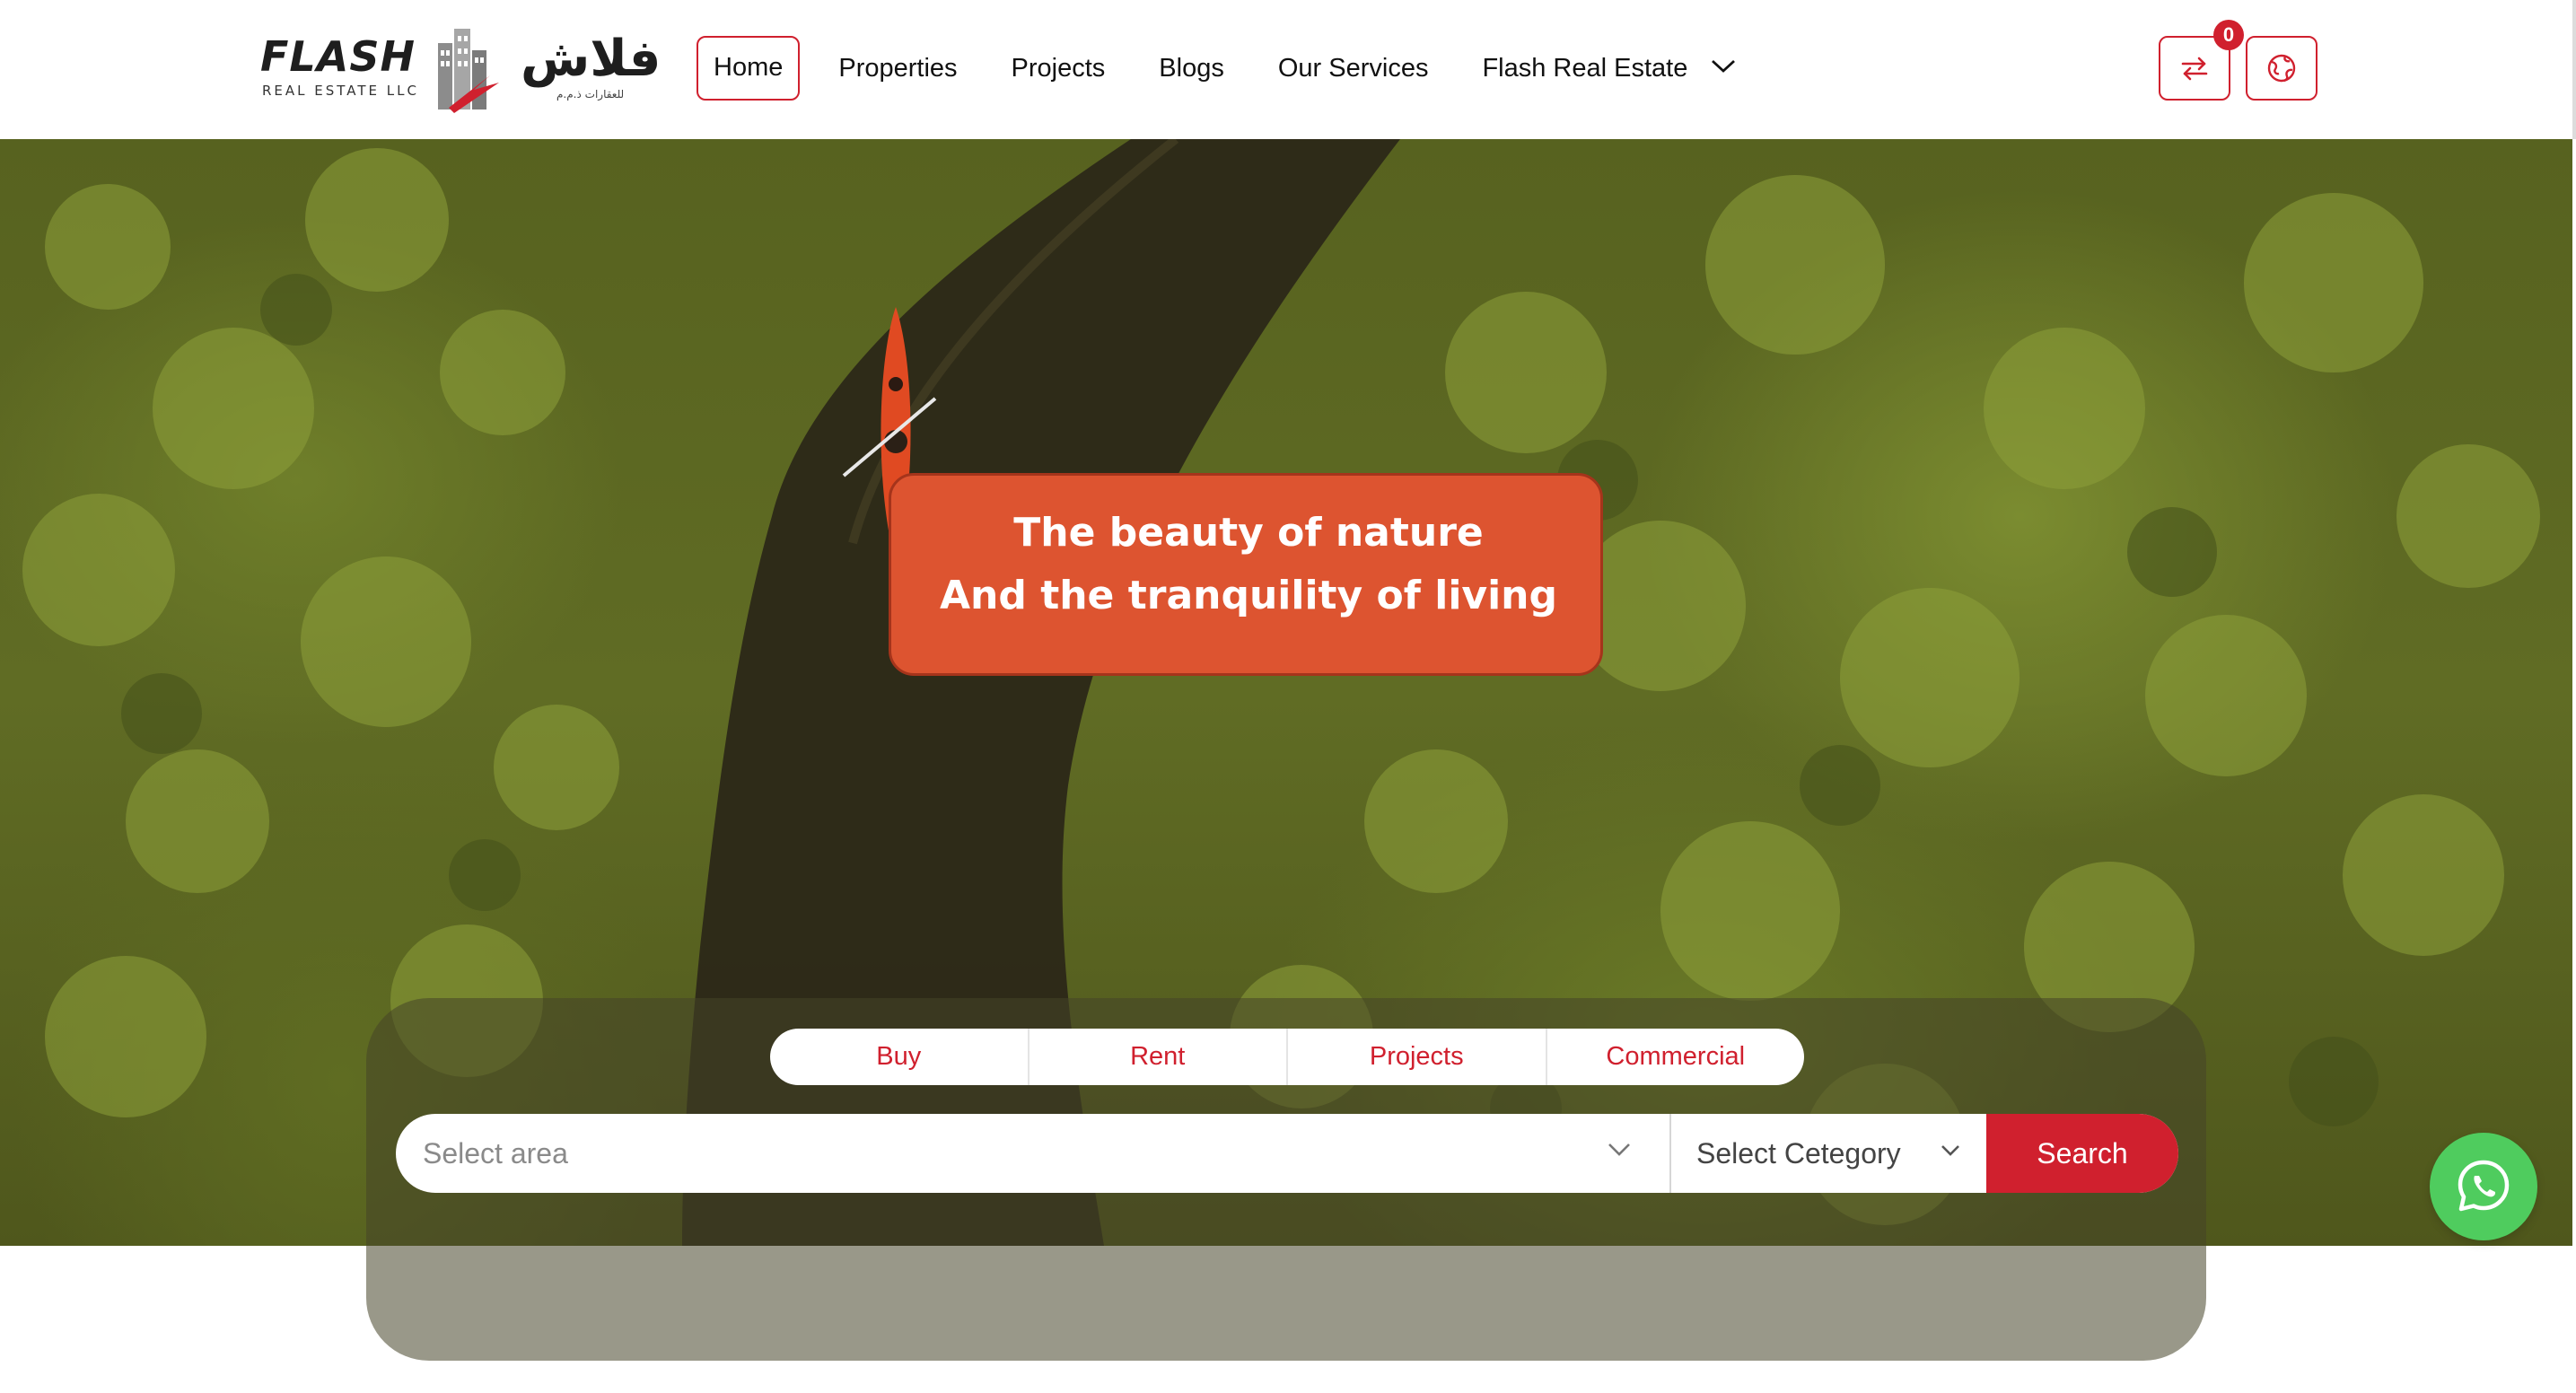 The width and height of the screenshot is (2576, 1393). I want to click on nav-properties: Properties, so click(897, 69).